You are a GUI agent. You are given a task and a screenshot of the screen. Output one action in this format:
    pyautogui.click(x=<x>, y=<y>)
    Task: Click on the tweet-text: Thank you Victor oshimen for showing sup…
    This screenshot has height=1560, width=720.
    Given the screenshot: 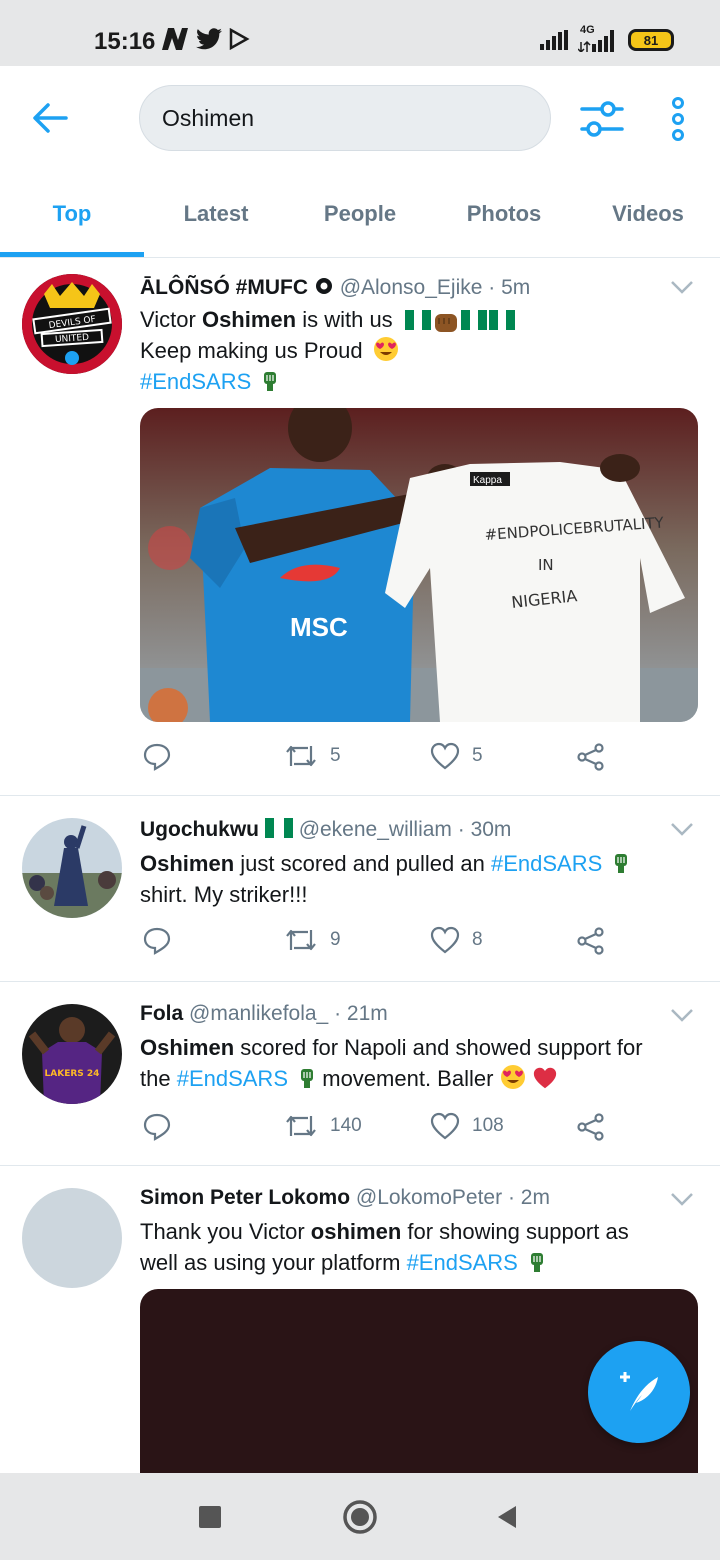 What is the action you would take?
    pyautogui.click(x=384, y=1247)
    